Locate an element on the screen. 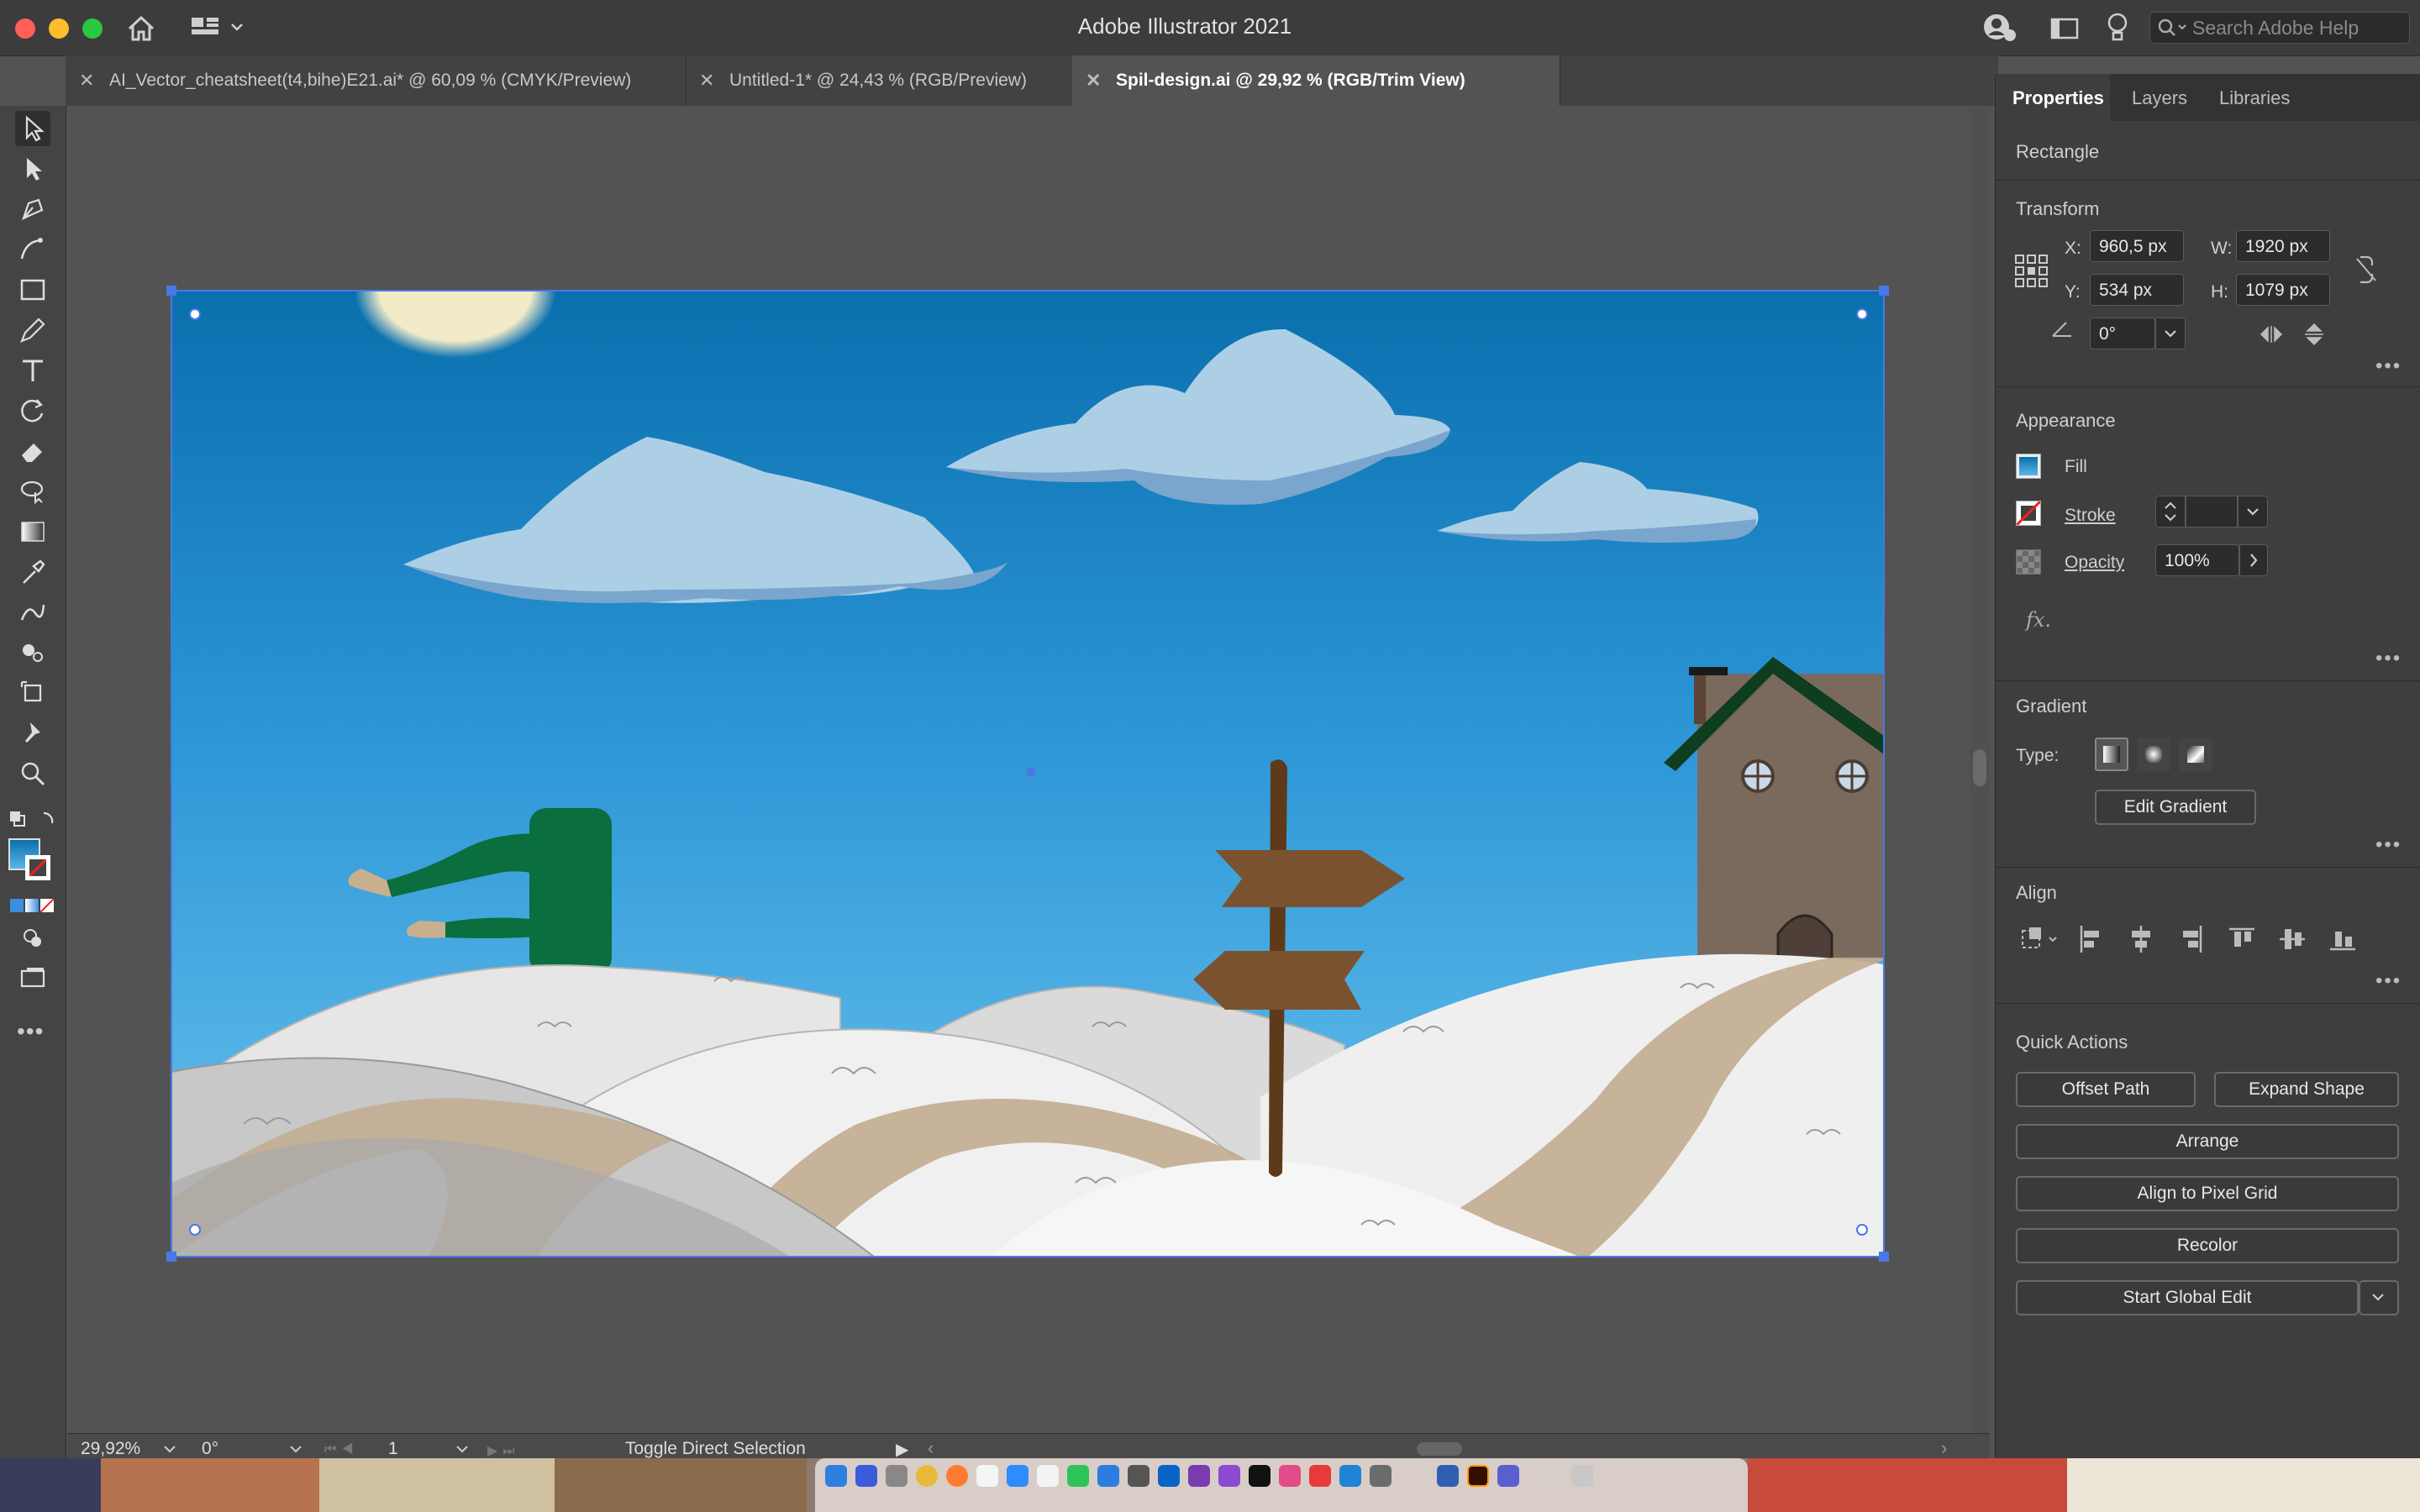 This screenshot has width=2420, height=1512. notes-icon is located at coordinates (1048, 1476).